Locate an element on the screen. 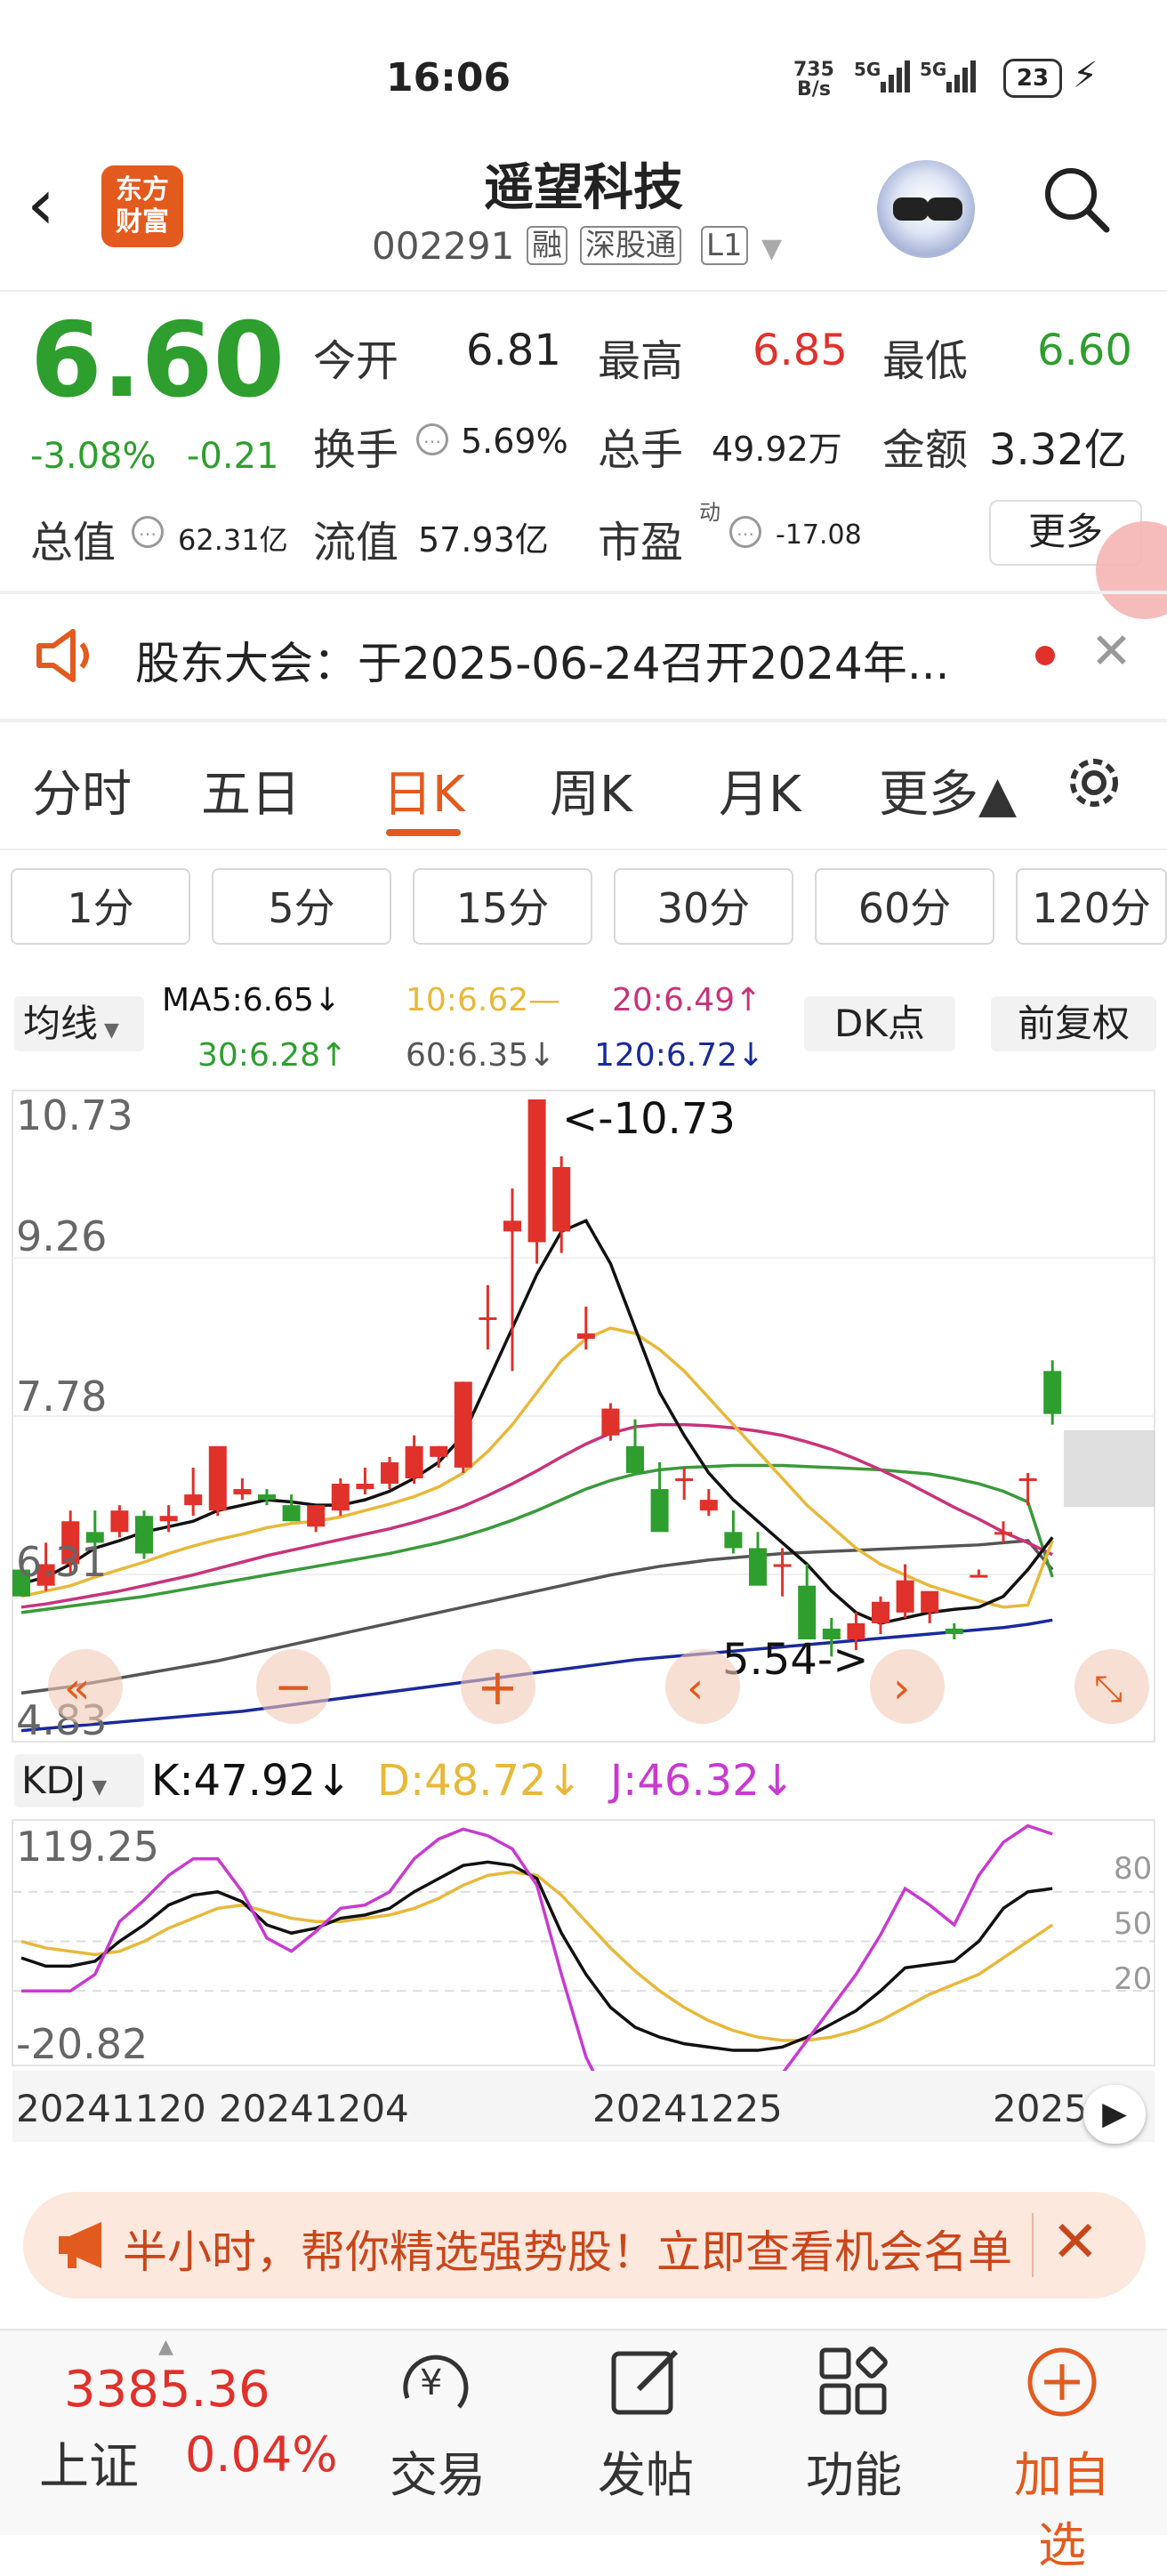 This screenshot has width=1167, height=2576. chart-zoom-out-icon: « is located at coordinates (85, 1686).